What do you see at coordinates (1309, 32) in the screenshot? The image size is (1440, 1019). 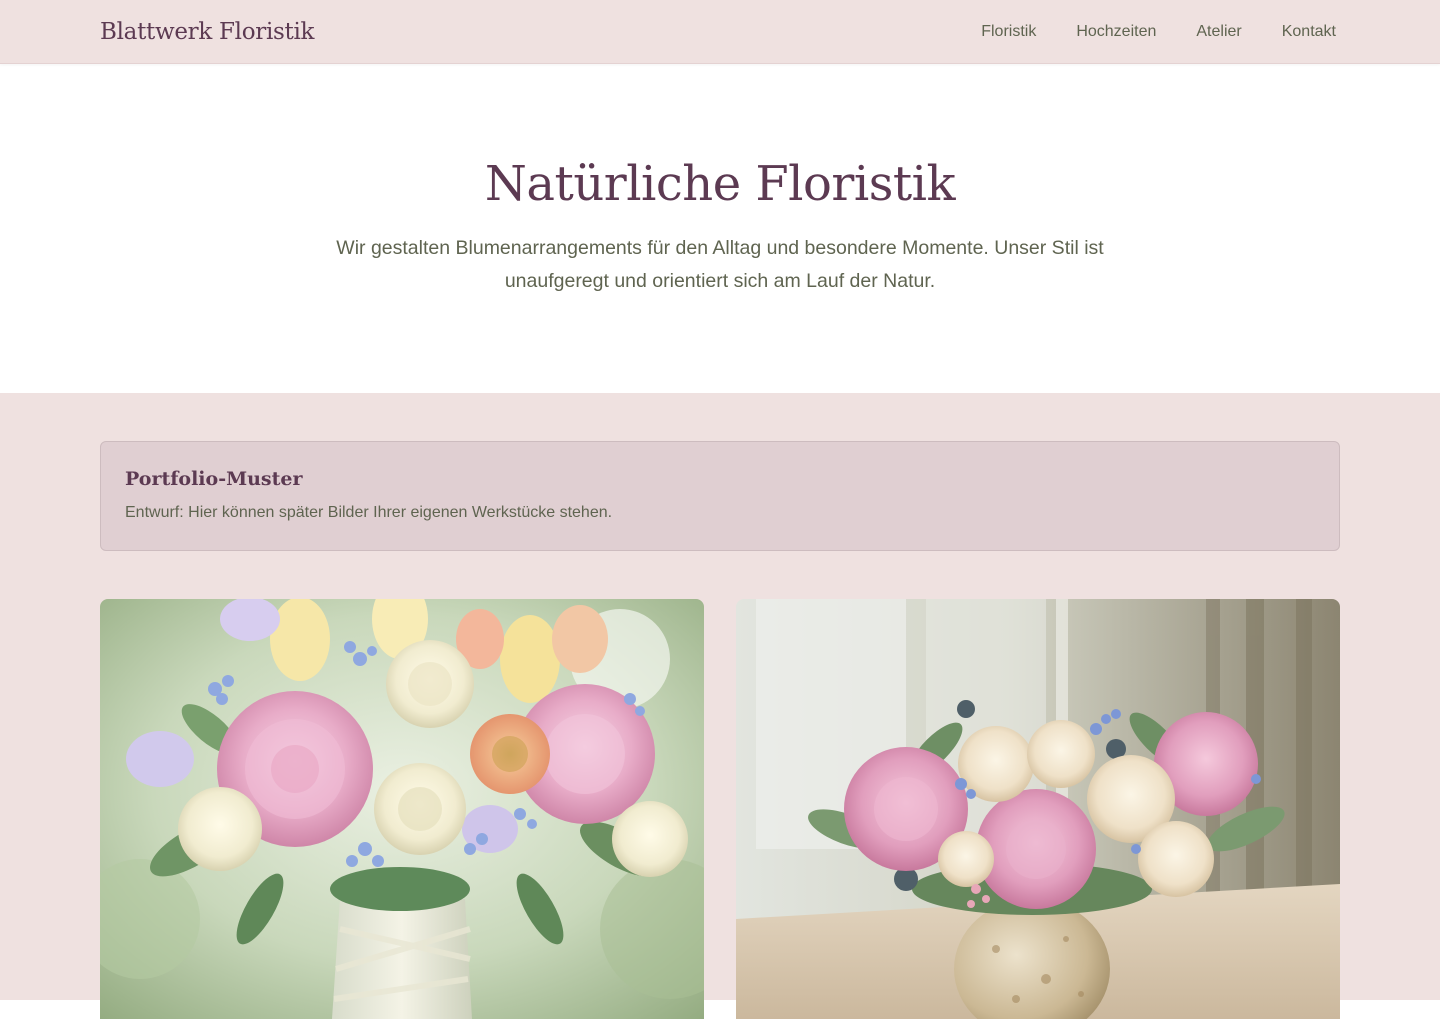 I see `nav-item-kontakt: Kontakt` at bounding box center [1309, 32].